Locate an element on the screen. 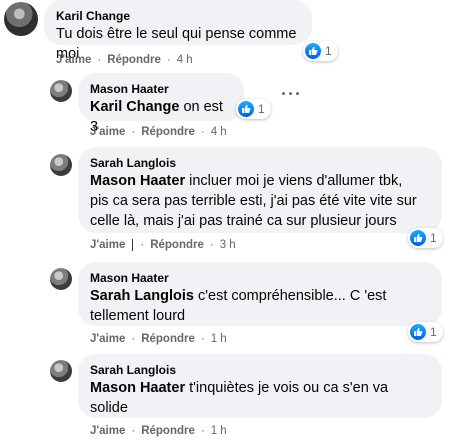 The width and height of the screenshot is (465, 442). mention: Karil Change is located at coordinates (134, 107).